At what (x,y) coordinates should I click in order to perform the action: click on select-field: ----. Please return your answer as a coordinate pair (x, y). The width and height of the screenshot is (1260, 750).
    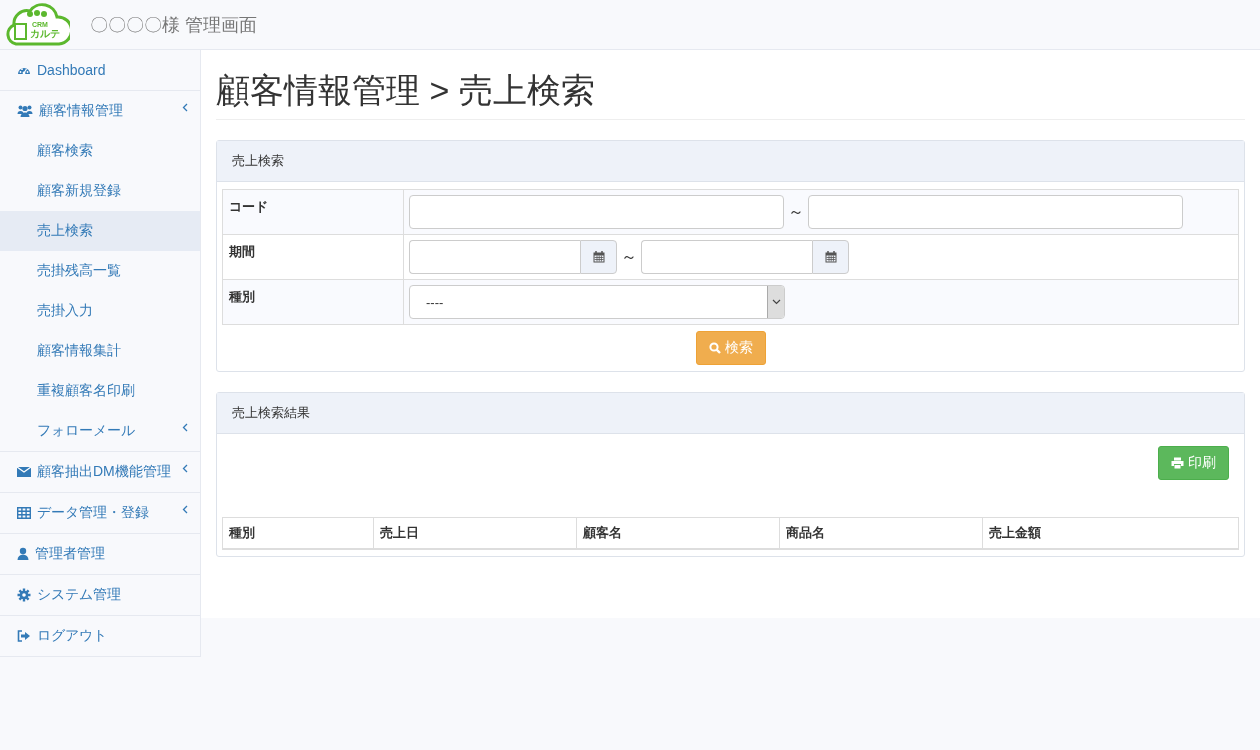
    Looking at the image, I should click on (597, 302).